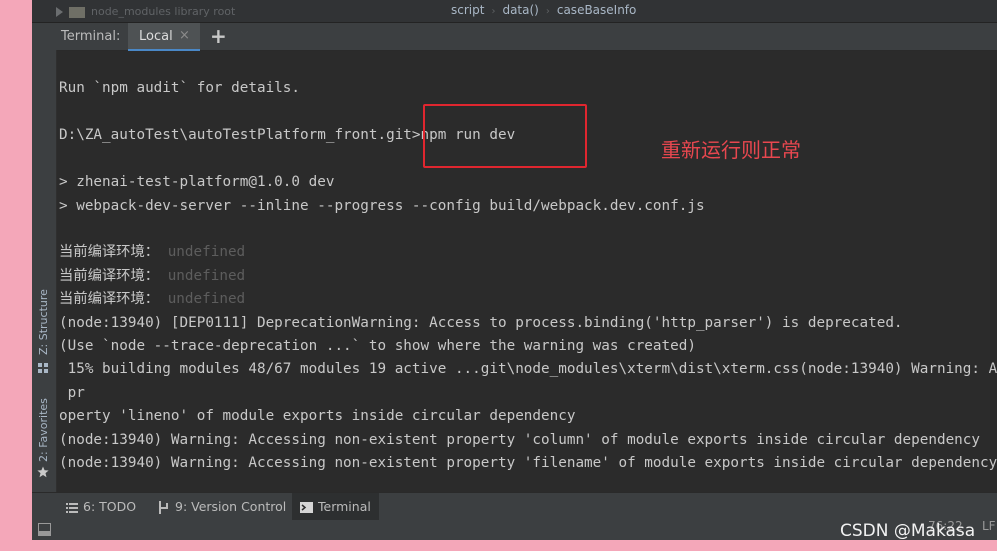  What do you see at coordinates (344, 506) in the screenshot?
I see `tab-terminal-label: Terminal` at bounding box center [344, 506].